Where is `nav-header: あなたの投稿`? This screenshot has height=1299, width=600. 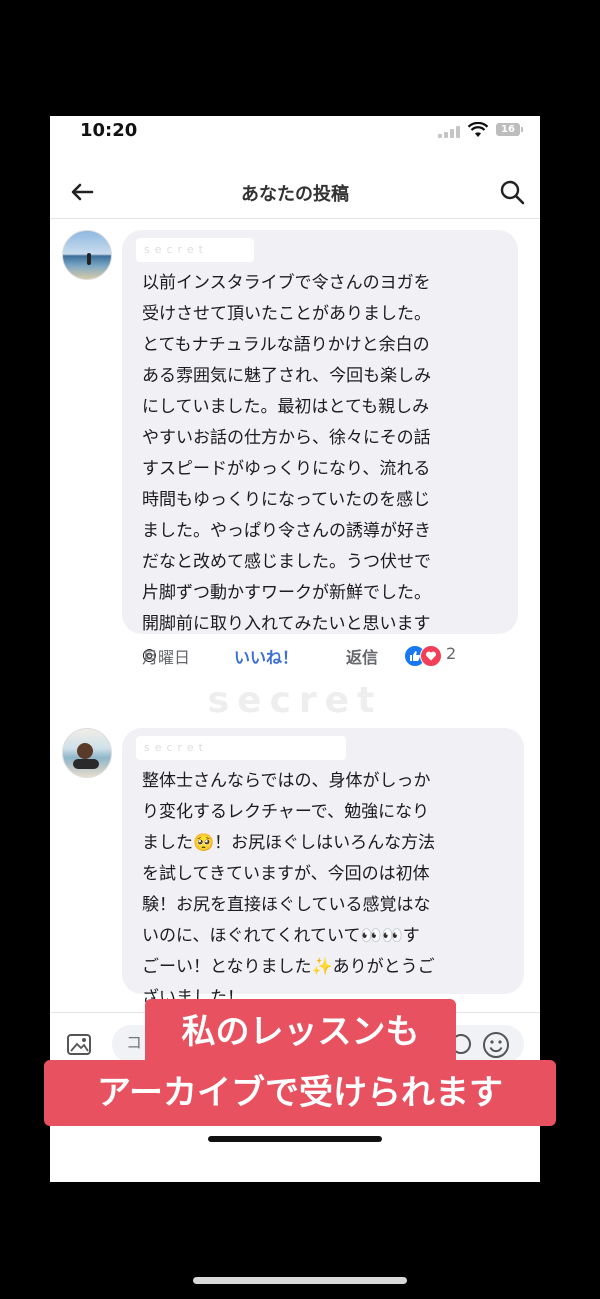 nav-header: あなたの投稿 is located at coordinates (295, 193).